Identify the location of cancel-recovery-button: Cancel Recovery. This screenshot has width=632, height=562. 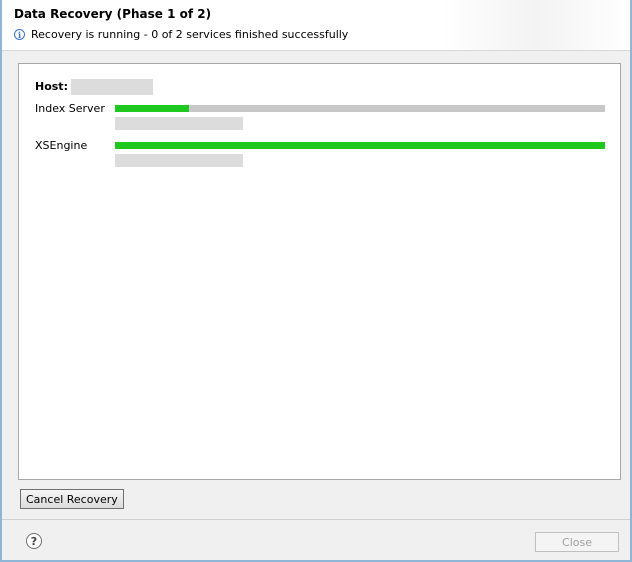
(72, 499).